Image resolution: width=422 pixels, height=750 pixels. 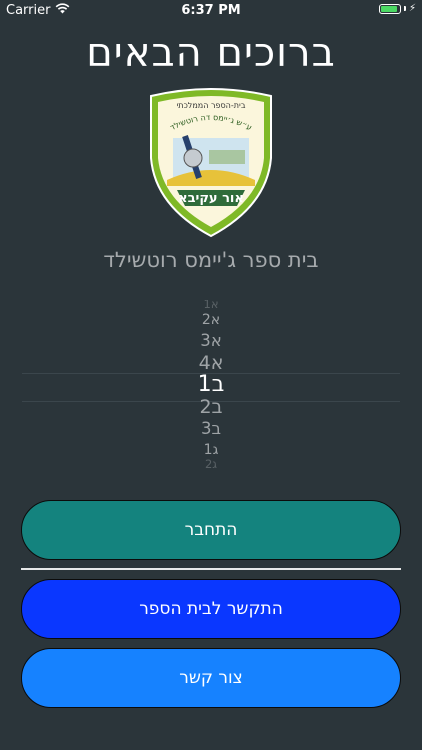 What do you see at coordinates (211, 407) in the screenshot?
I see `picker-item: ב2` at bounding box center [211, 407].